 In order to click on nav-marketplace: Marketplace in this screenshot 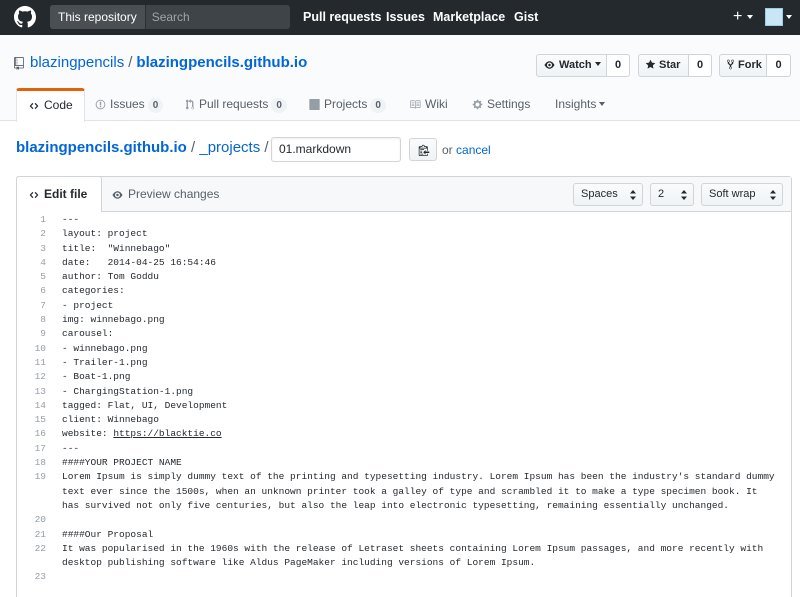, I will do `click(469, 17)`.